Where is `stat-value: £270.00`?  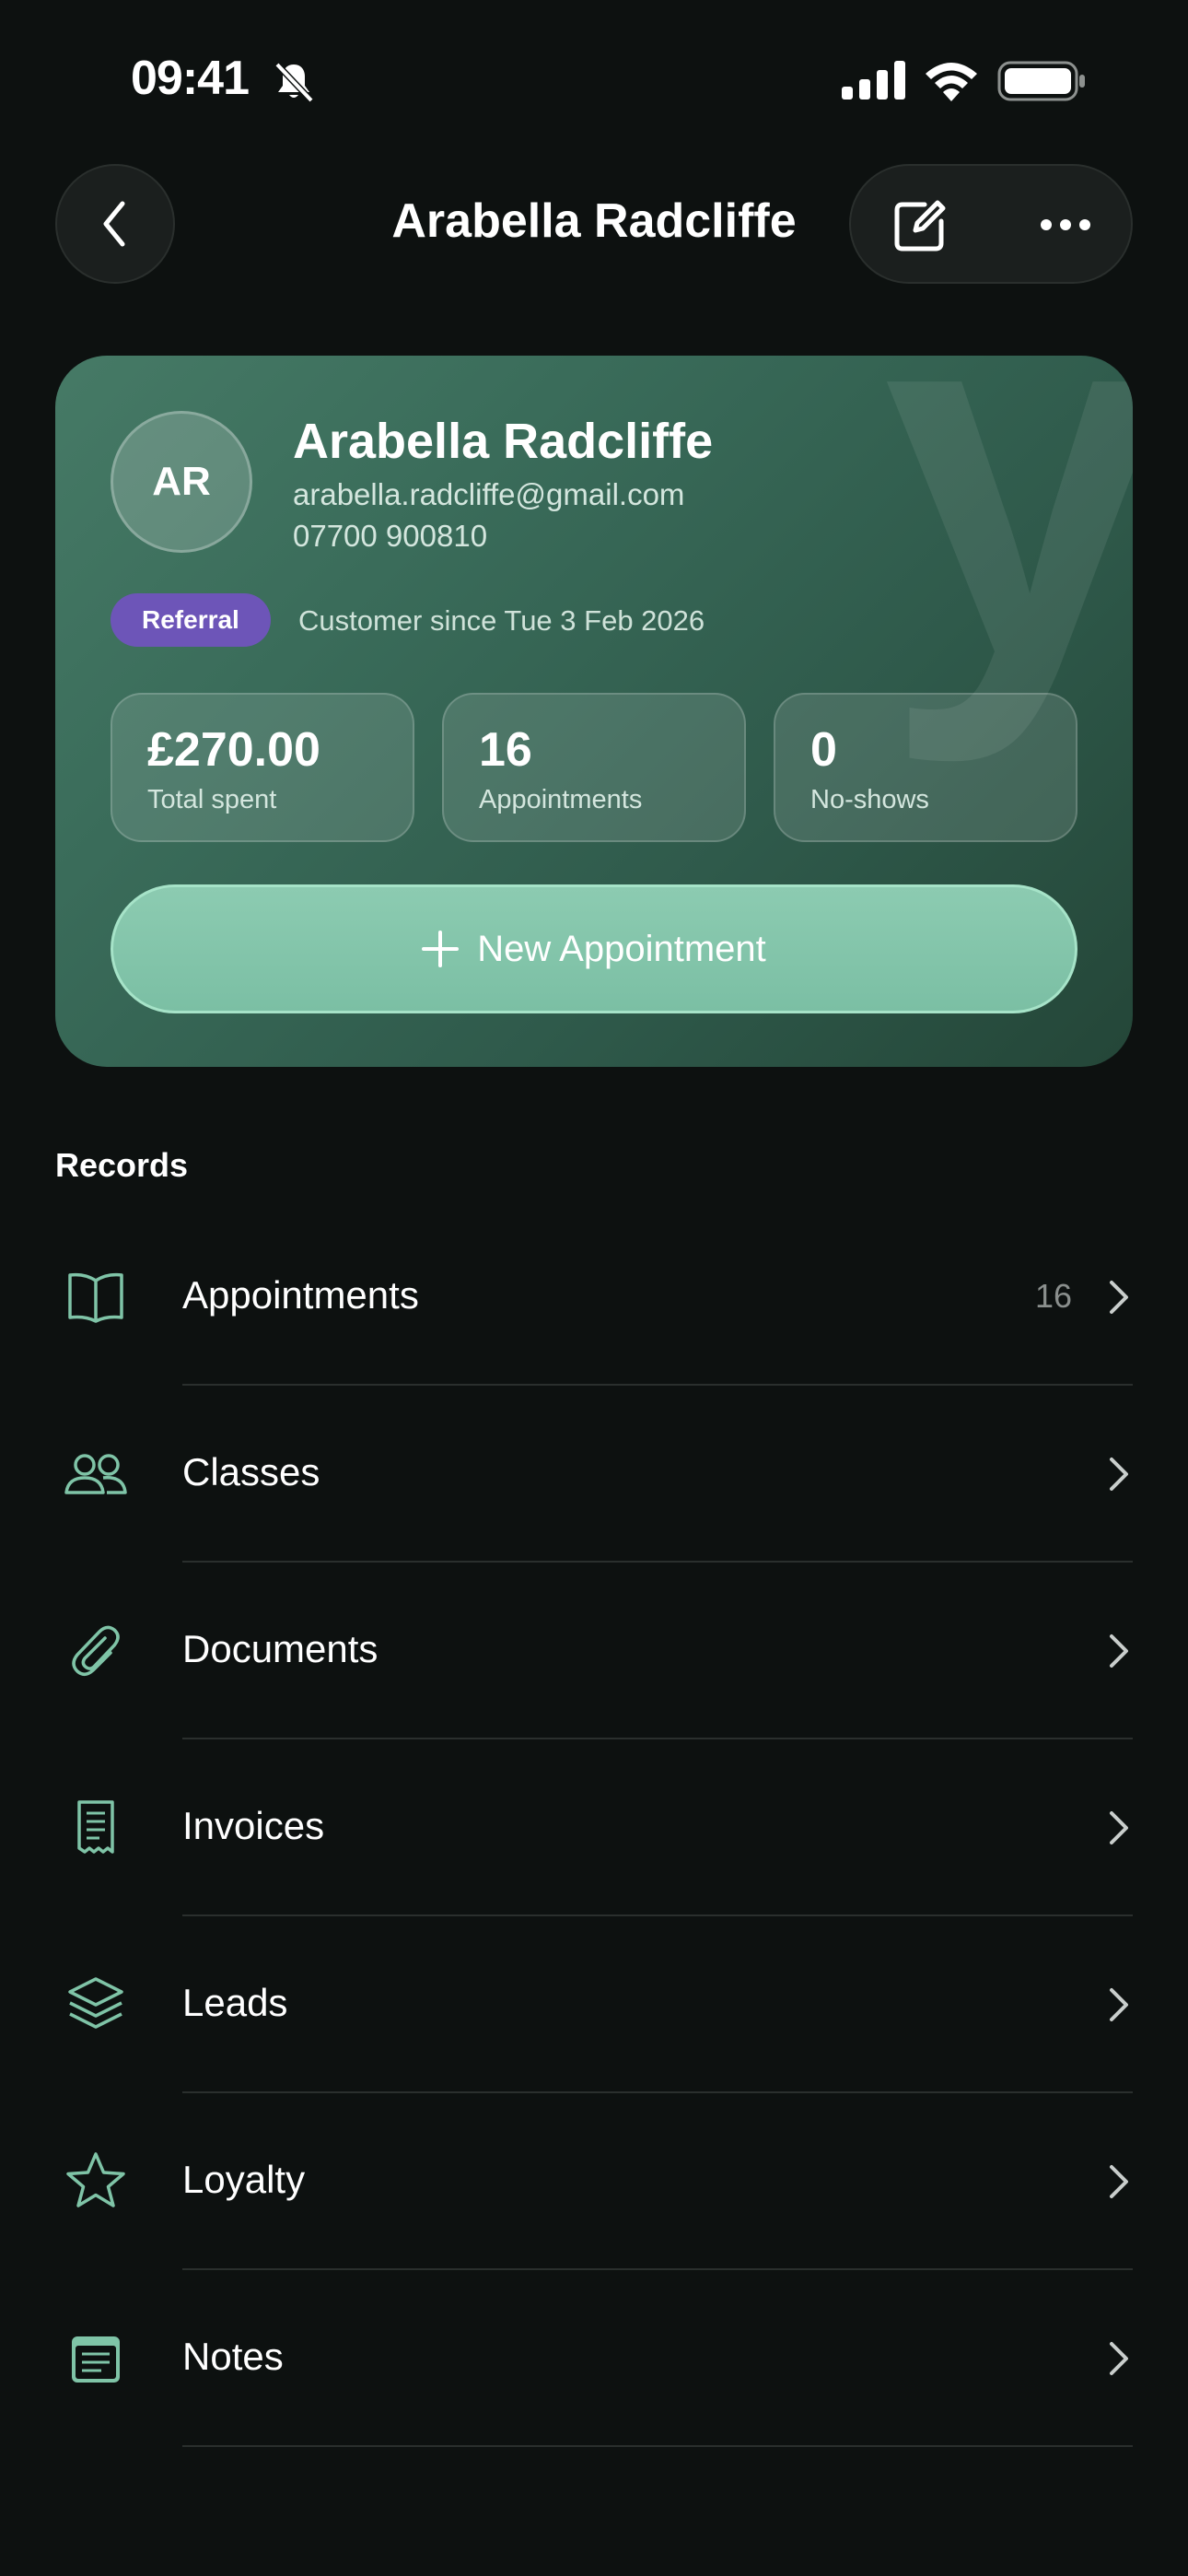
stat-value: £270.00 is located at coordinates (233, 750).